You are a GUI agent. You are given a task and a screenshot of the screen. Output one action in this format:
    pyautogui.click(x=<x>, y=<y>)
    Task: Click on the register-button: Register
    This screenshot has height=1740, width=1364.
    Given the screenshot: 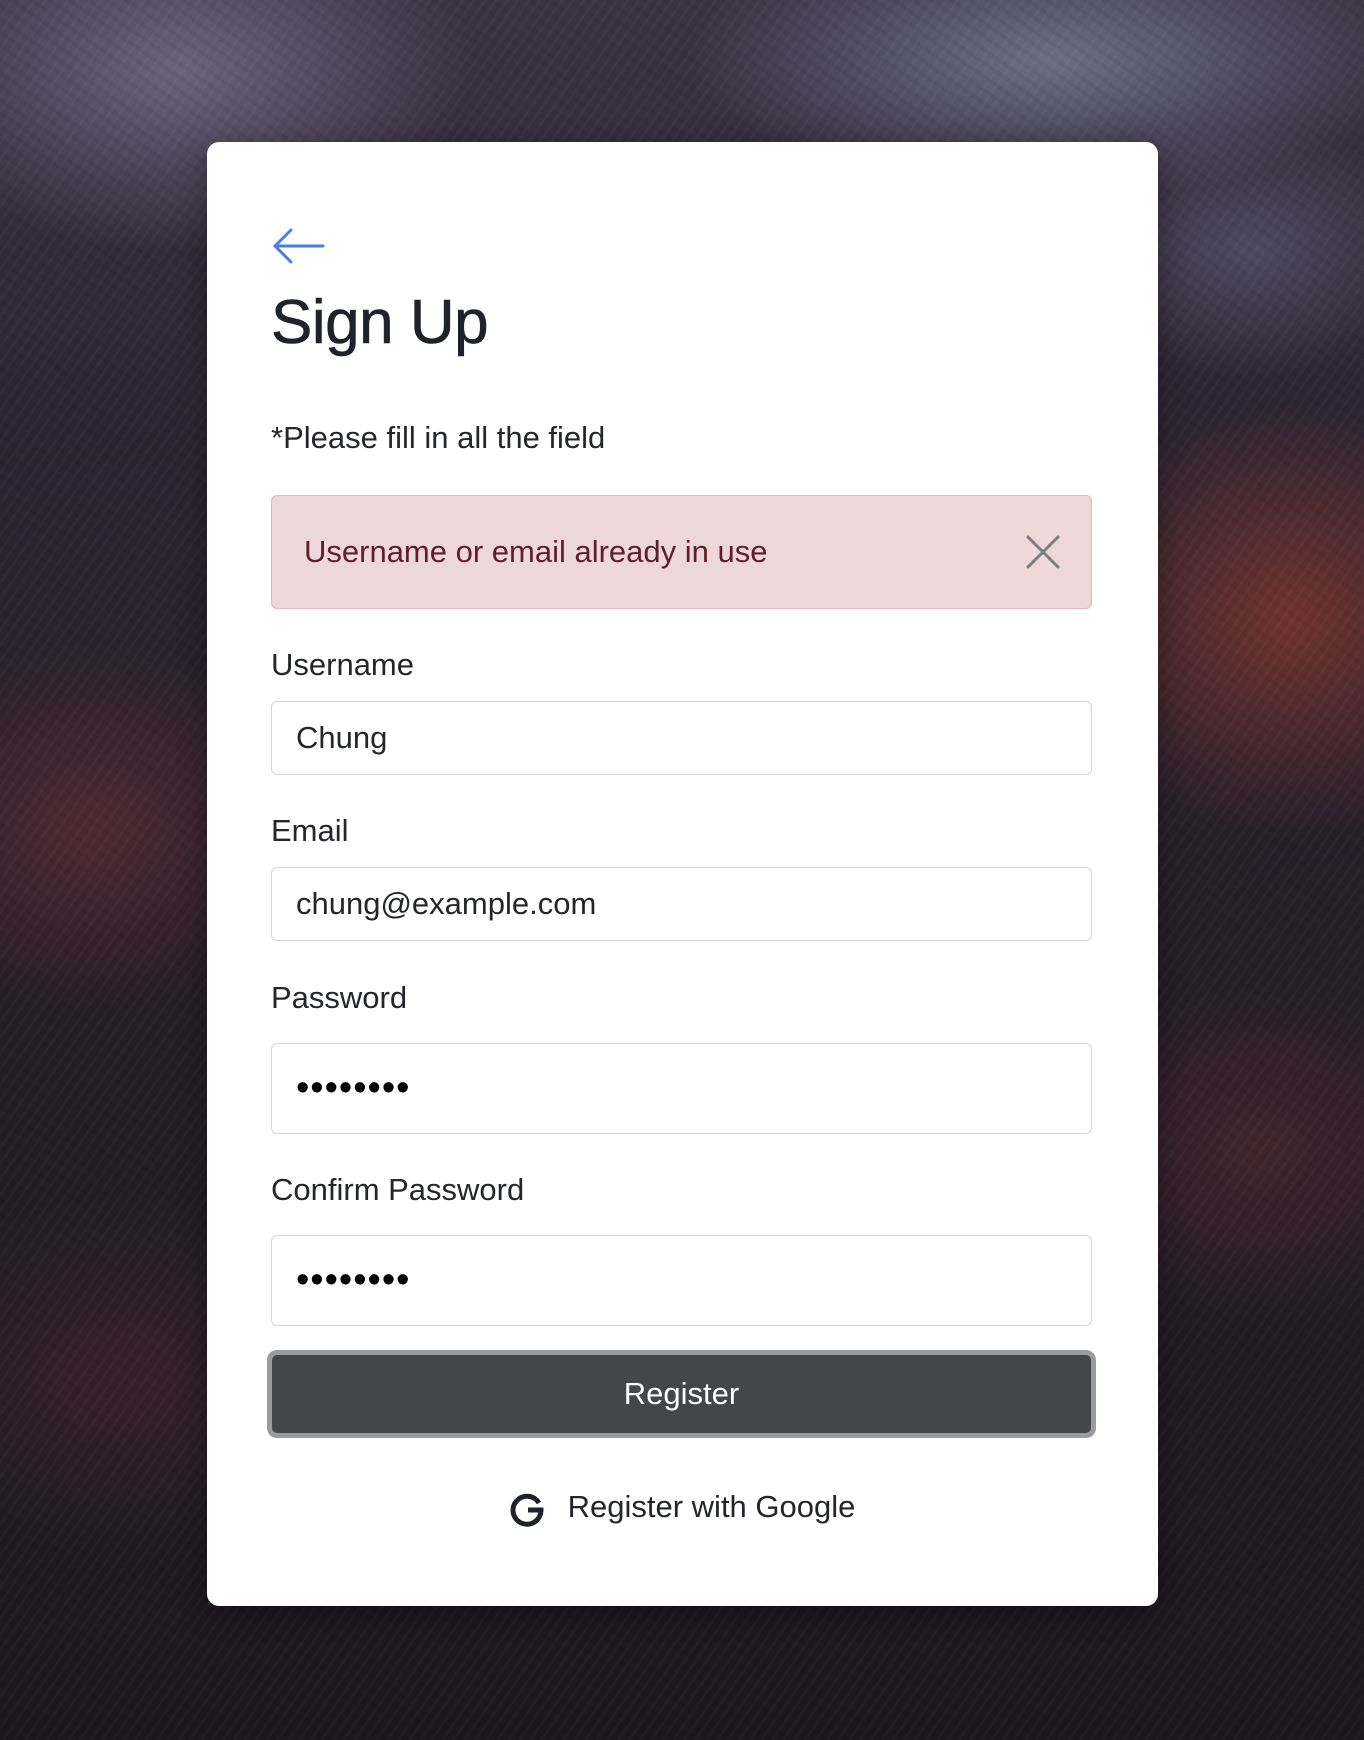 What is the action you would take?
    pyautogui.click(x=681, y=1394)
    